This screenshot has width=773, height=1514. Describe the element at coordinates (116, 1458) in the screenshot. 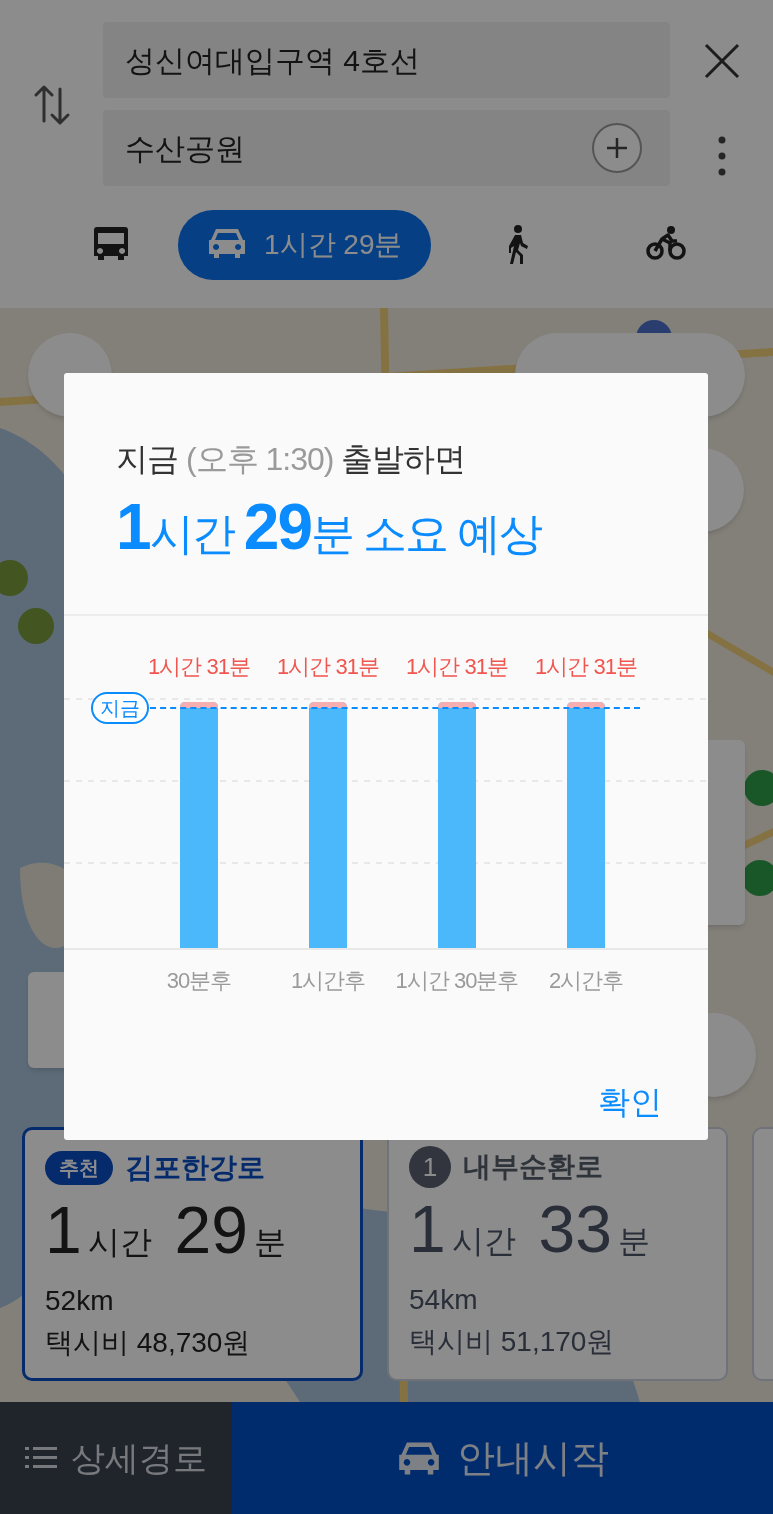

I see `route-details-button: 상세경로` at that location.